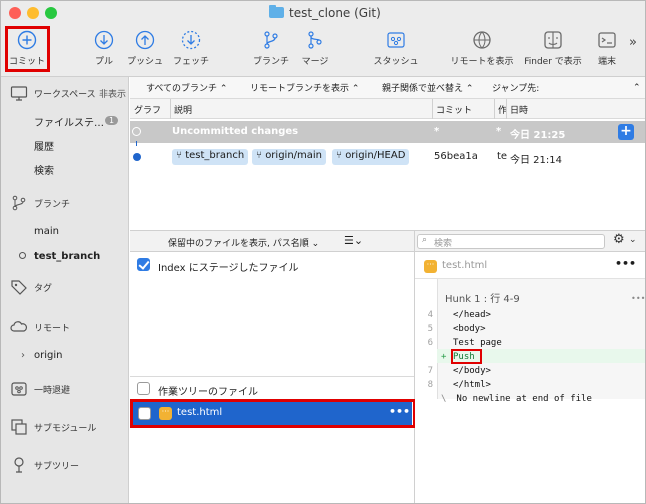  What do you see at coordinates (315, 51) in the screenshot?
I see `merge-button: マージ` at bounding box center [315, 51].